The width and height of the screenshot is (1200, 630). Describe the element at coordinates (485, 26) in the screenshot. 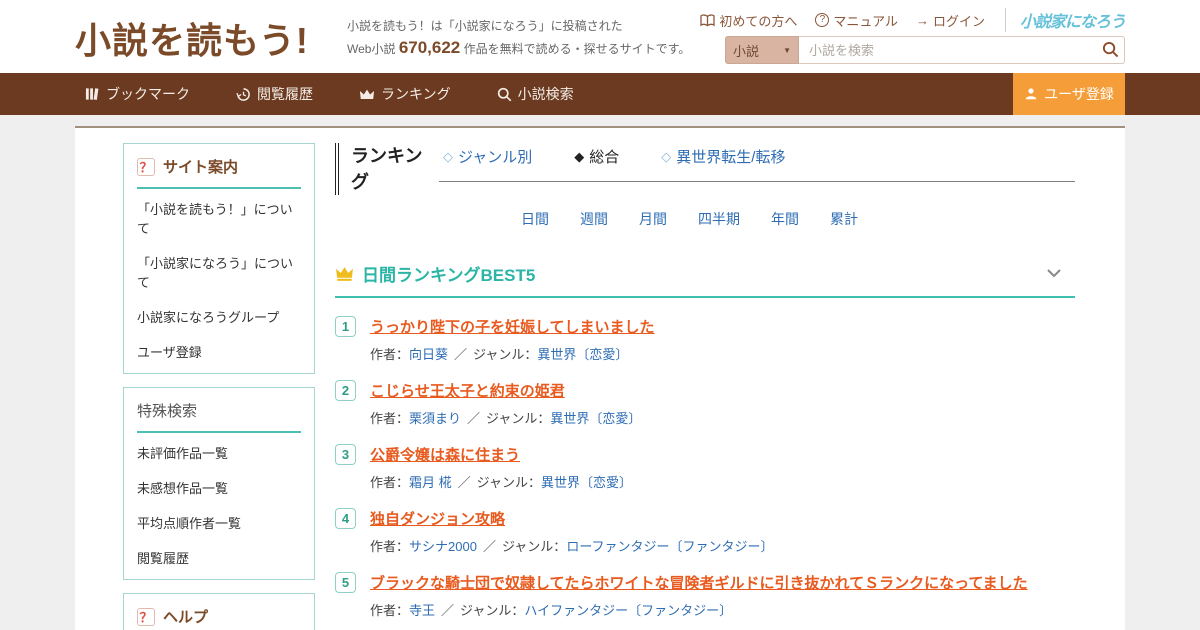

I see `tagline-line1: 小説を読もう！は「小説家になろう」に投稿された` at that location.